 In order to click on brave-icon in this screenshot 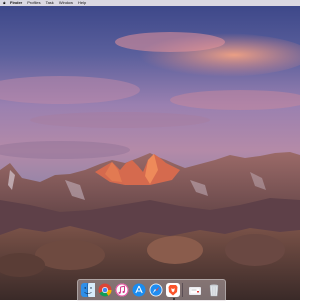, I will do `click(173, 290)`.